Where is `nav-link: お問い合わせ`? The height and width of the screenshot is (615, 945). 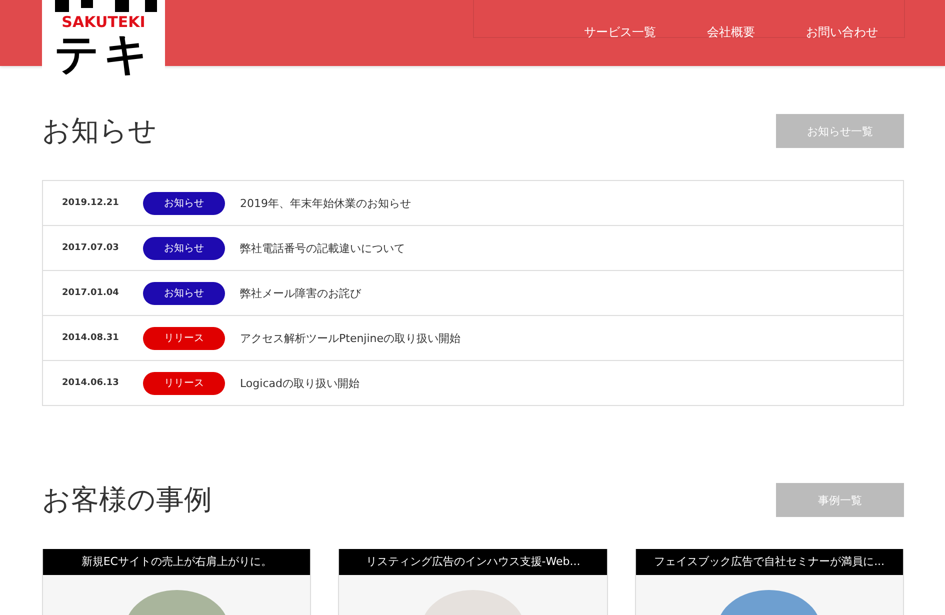 nav-link: お問い合わせ is located at coordinates (842, 32).